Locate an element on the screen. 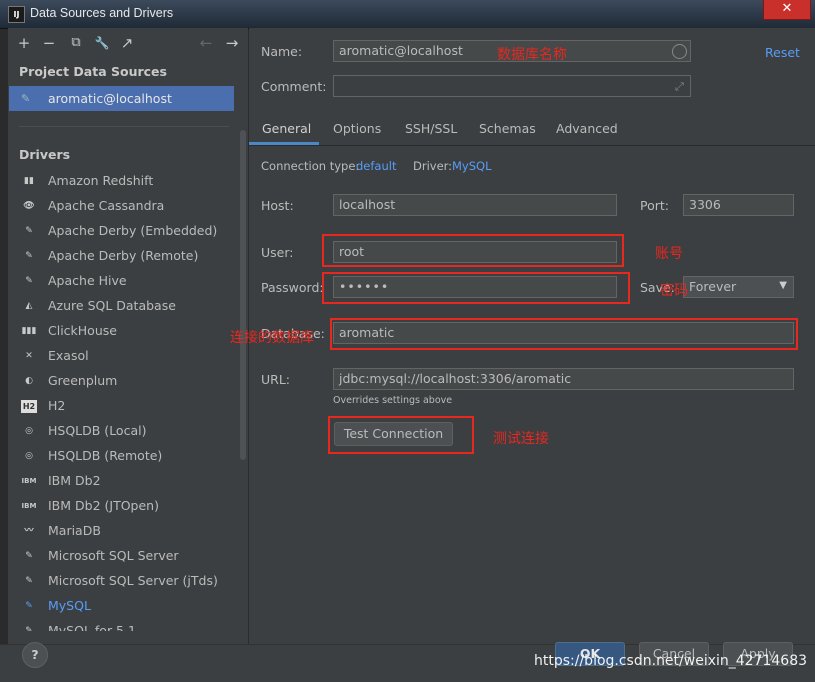 The height and width of the screenshot is (682, 815). highlight-box-password is located at coordinates (476, 288).